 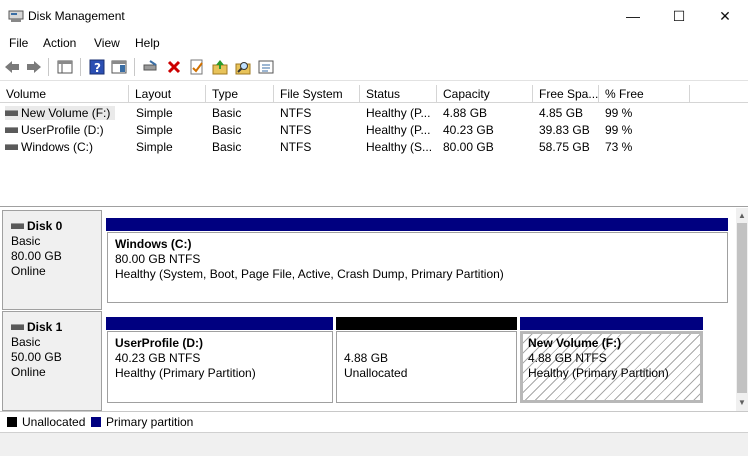 What do you see at coordinates (644, 94) in the screenshot?
I see `column-header-percent-free: % Free` at bounding box center [644, 94].